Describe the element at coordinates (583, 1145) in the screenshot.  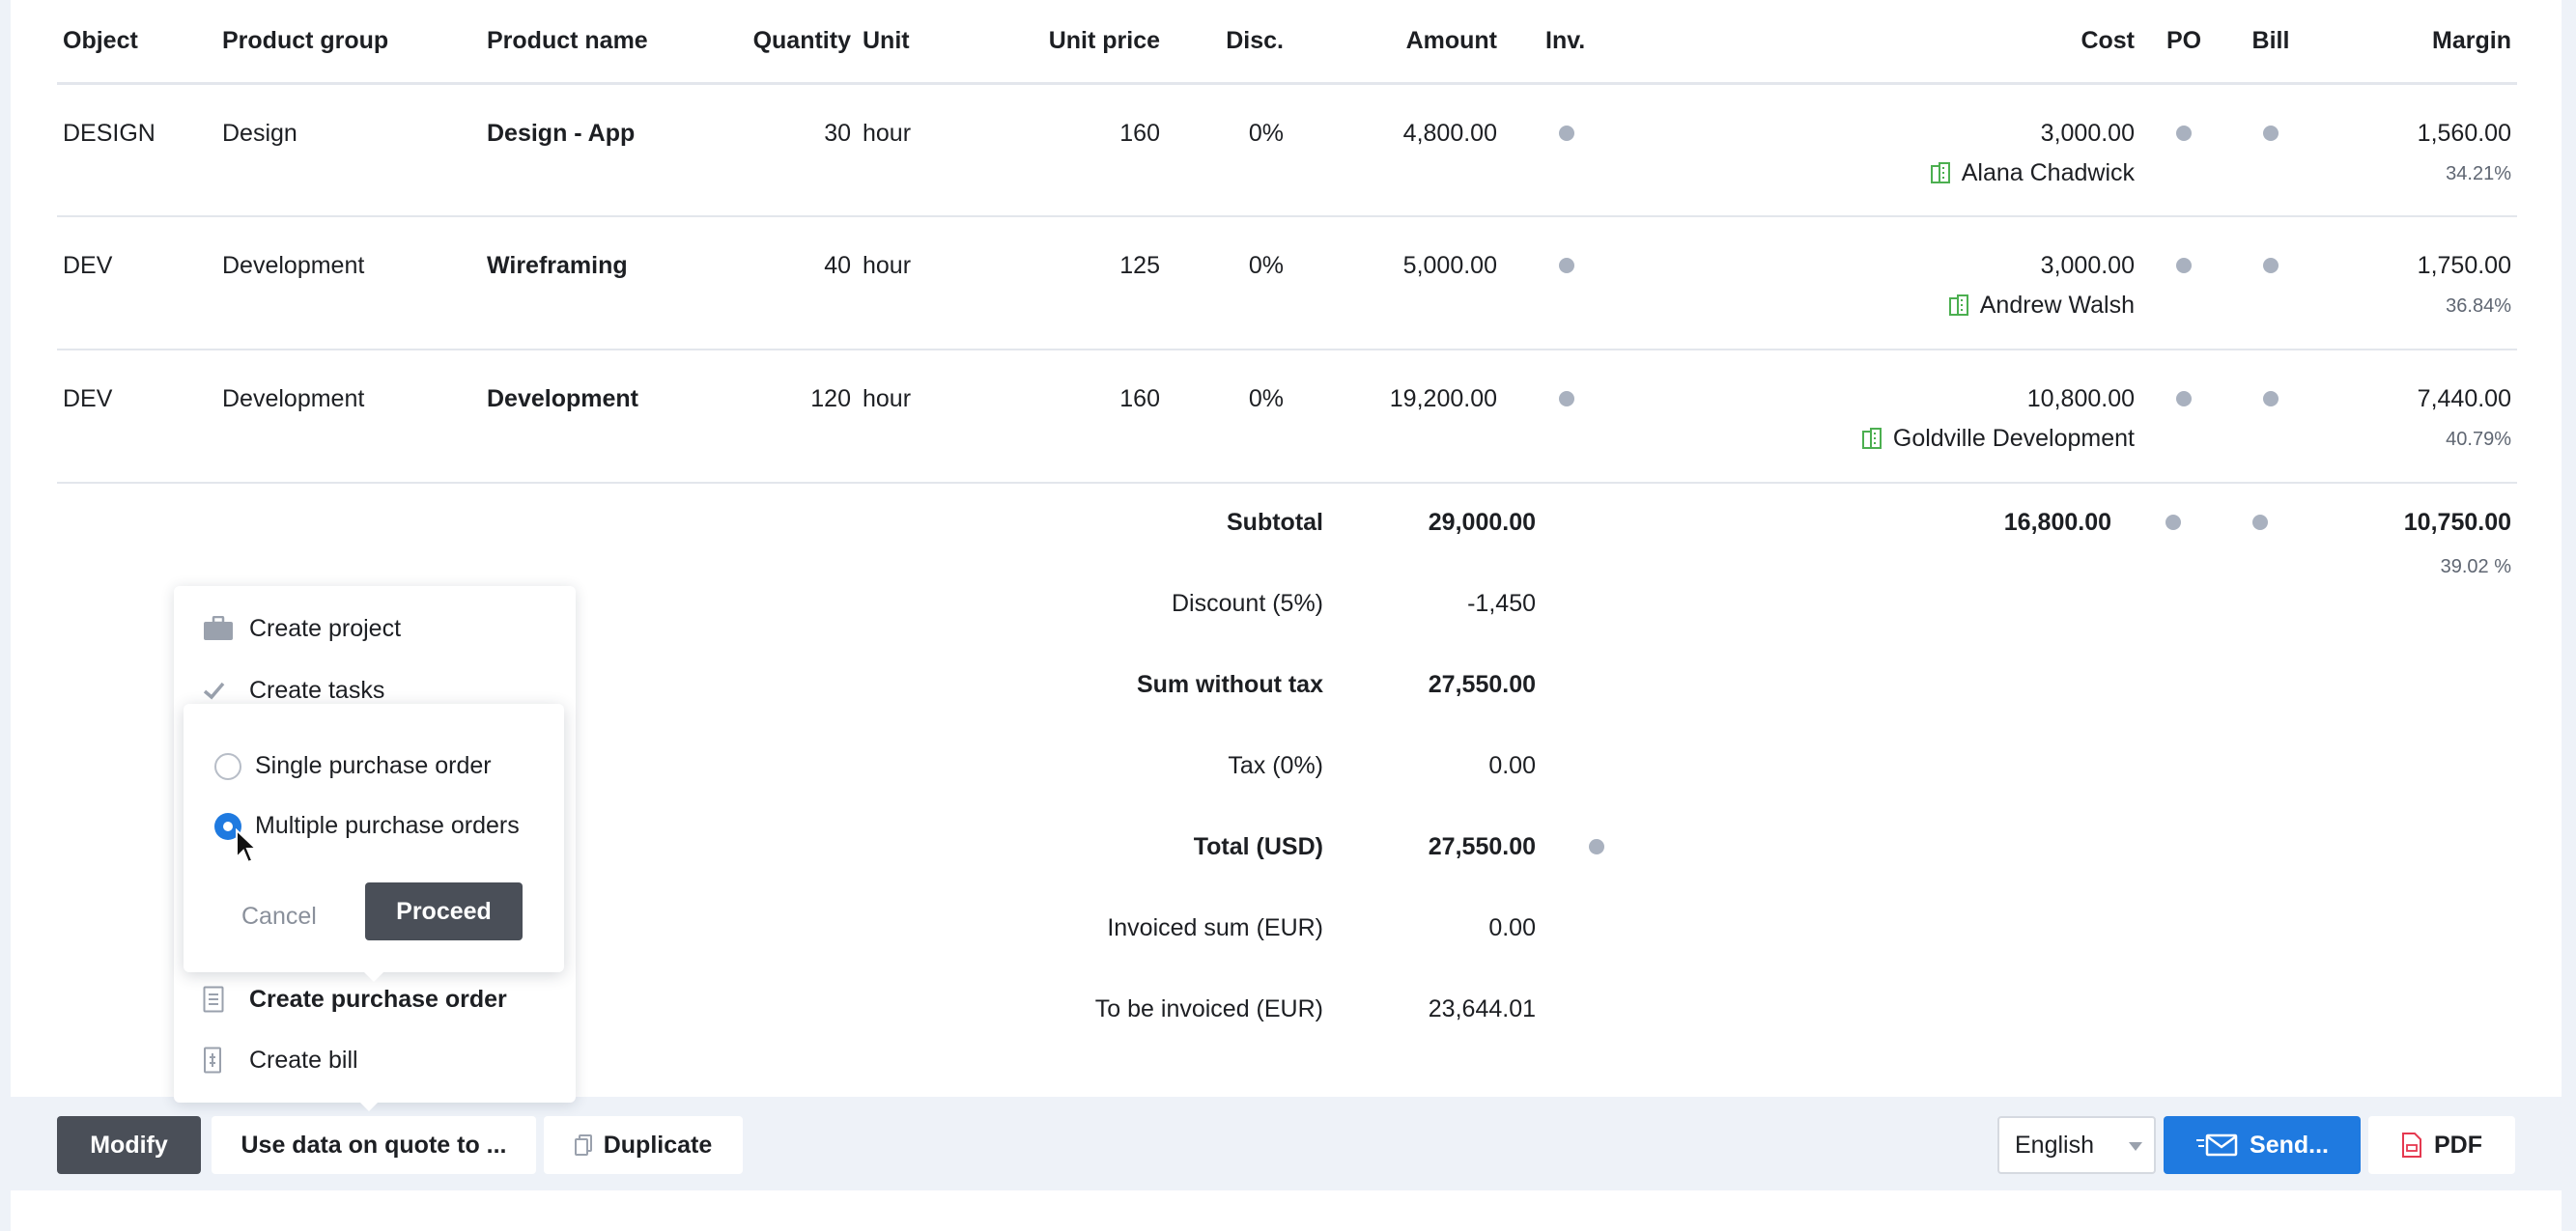
I see `copy-icon` at that location.